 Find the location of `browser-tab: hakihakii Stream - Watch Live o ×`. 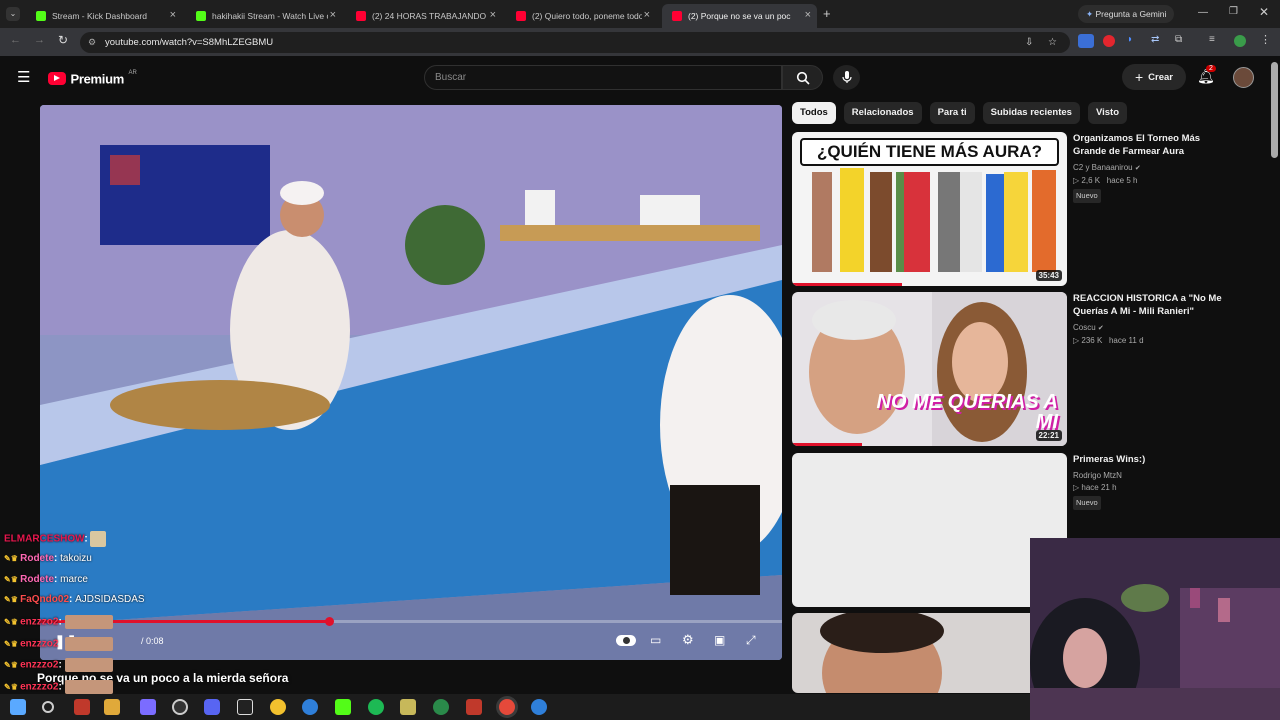

browser-tab: hakihakii Stream - Watch Live o × is located at coordinates (264, 16).